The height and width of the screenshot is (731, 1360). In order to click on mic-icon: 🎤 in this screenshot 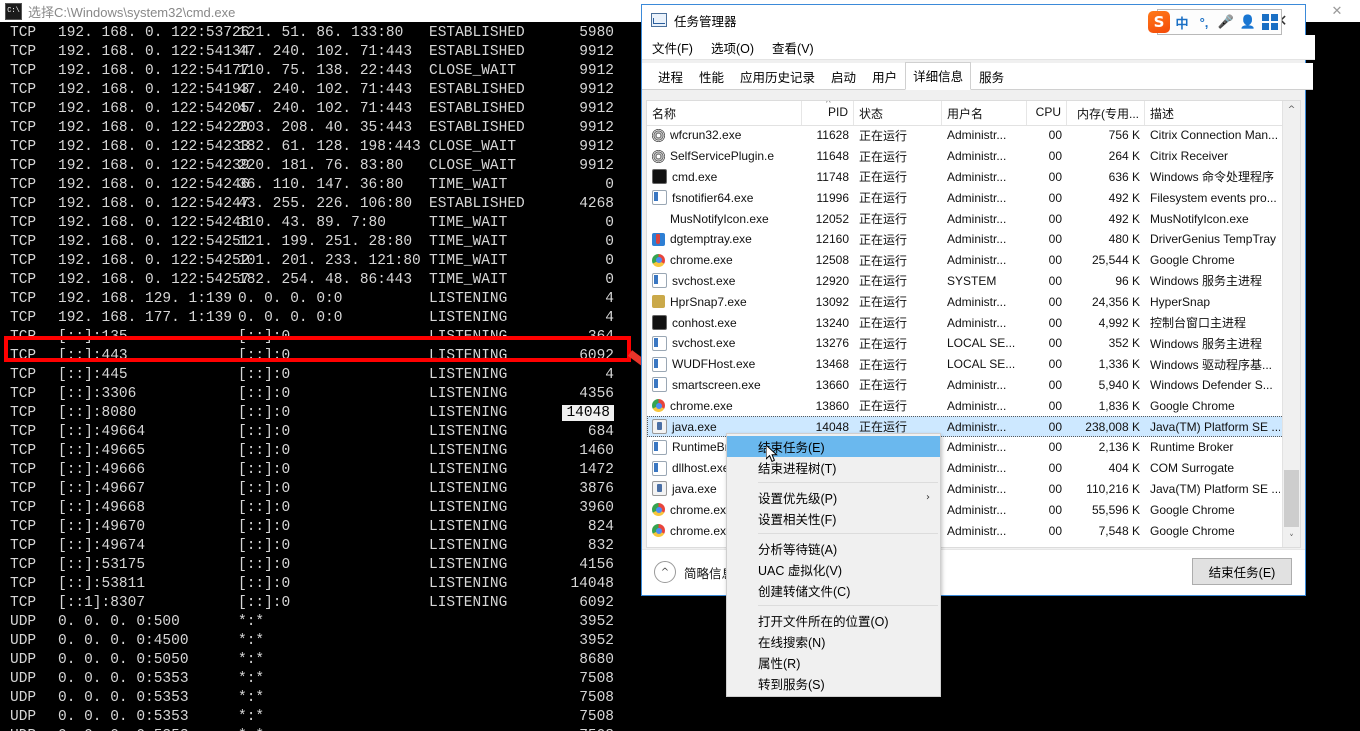, I will do `click(1226, 22)`.